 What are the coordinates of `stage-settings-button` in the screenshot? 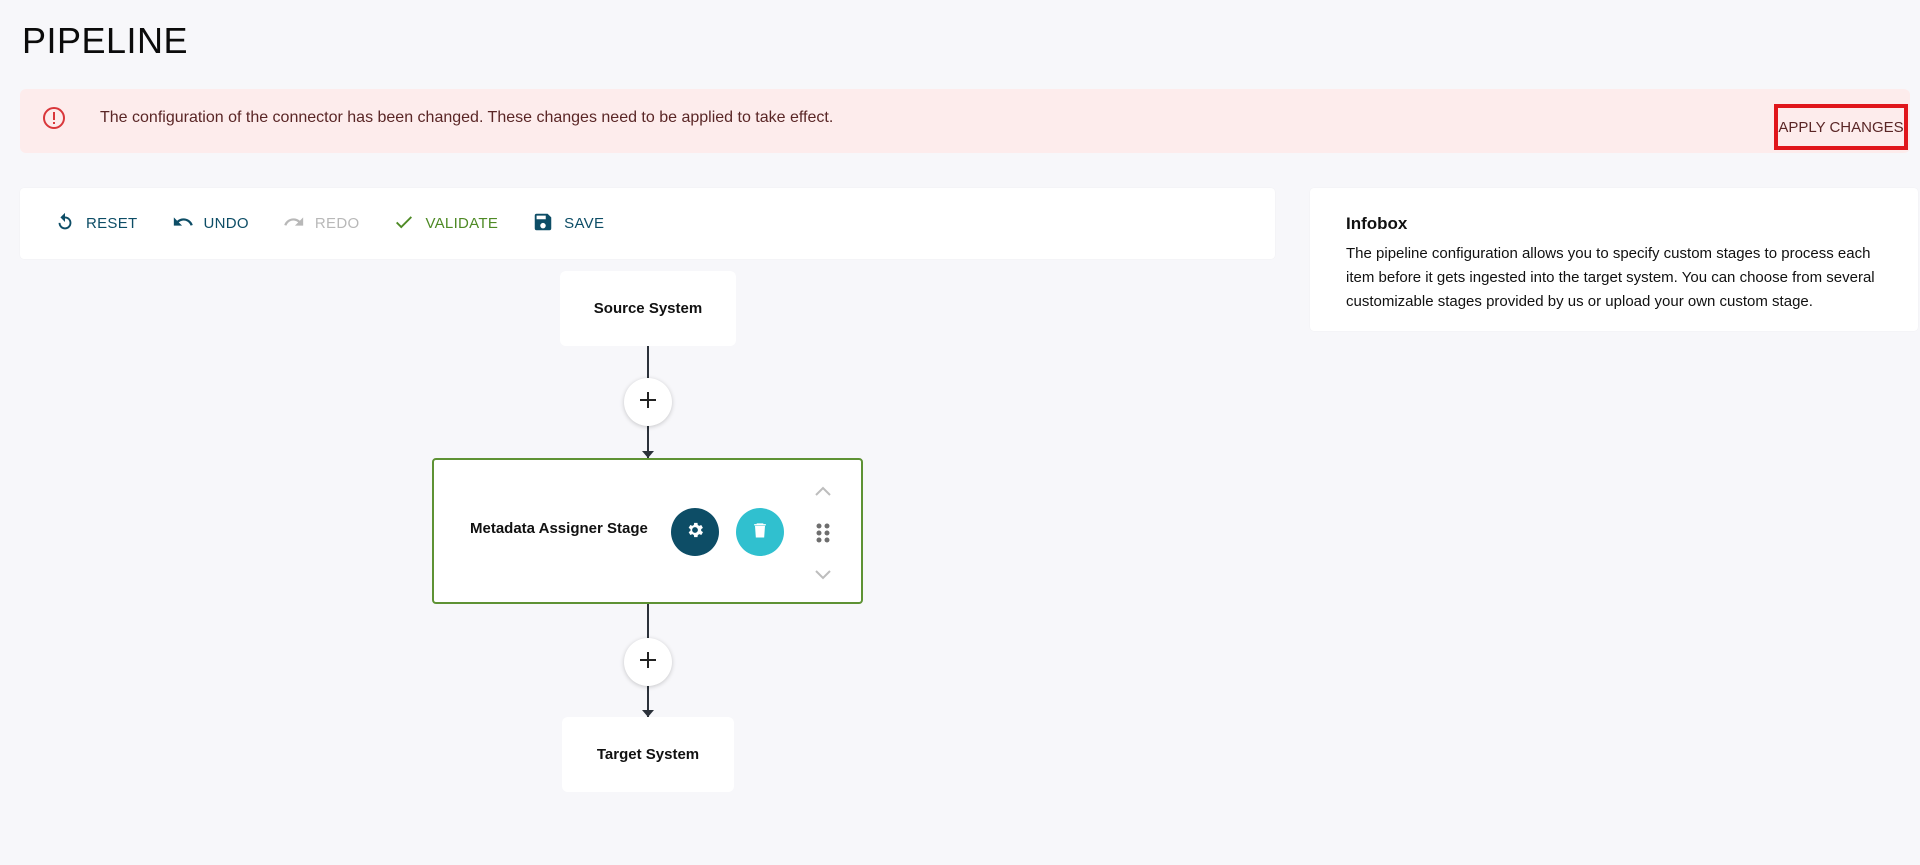 It's located at (695, 532).